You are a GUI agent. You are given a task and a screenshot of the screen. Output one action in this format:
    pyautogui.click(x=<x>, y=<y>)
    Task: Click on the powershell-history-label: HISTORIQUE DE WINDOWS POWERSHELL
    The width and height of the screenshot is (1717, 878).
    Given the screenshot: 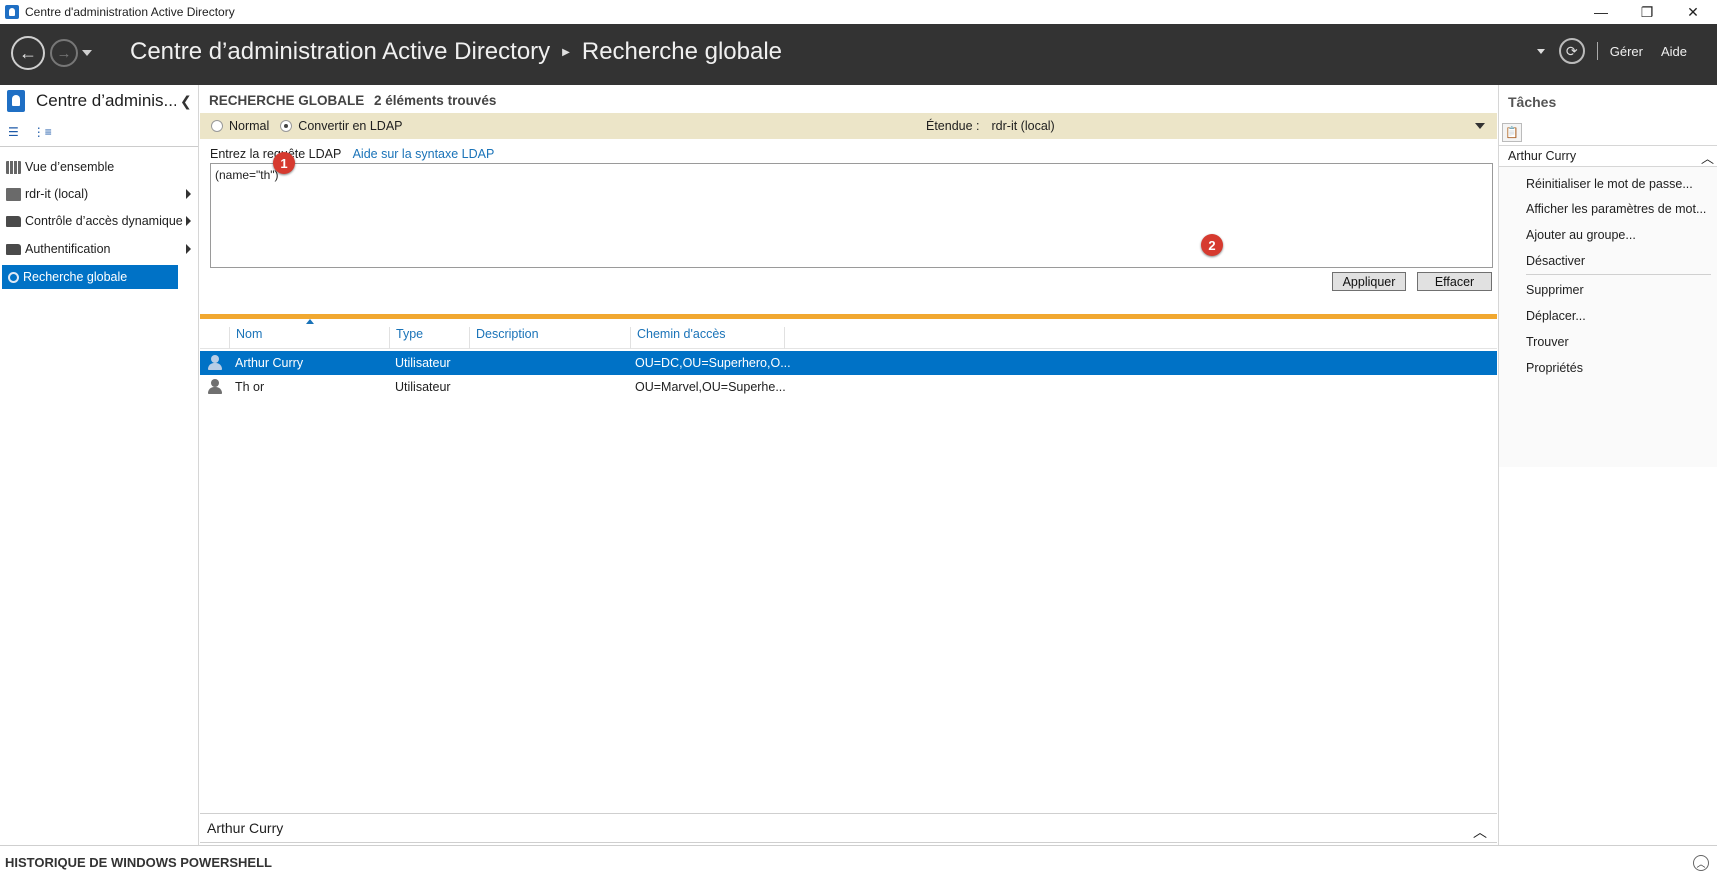 What is the action you would take?
    pyautogui.click(x=138, y=862)
    